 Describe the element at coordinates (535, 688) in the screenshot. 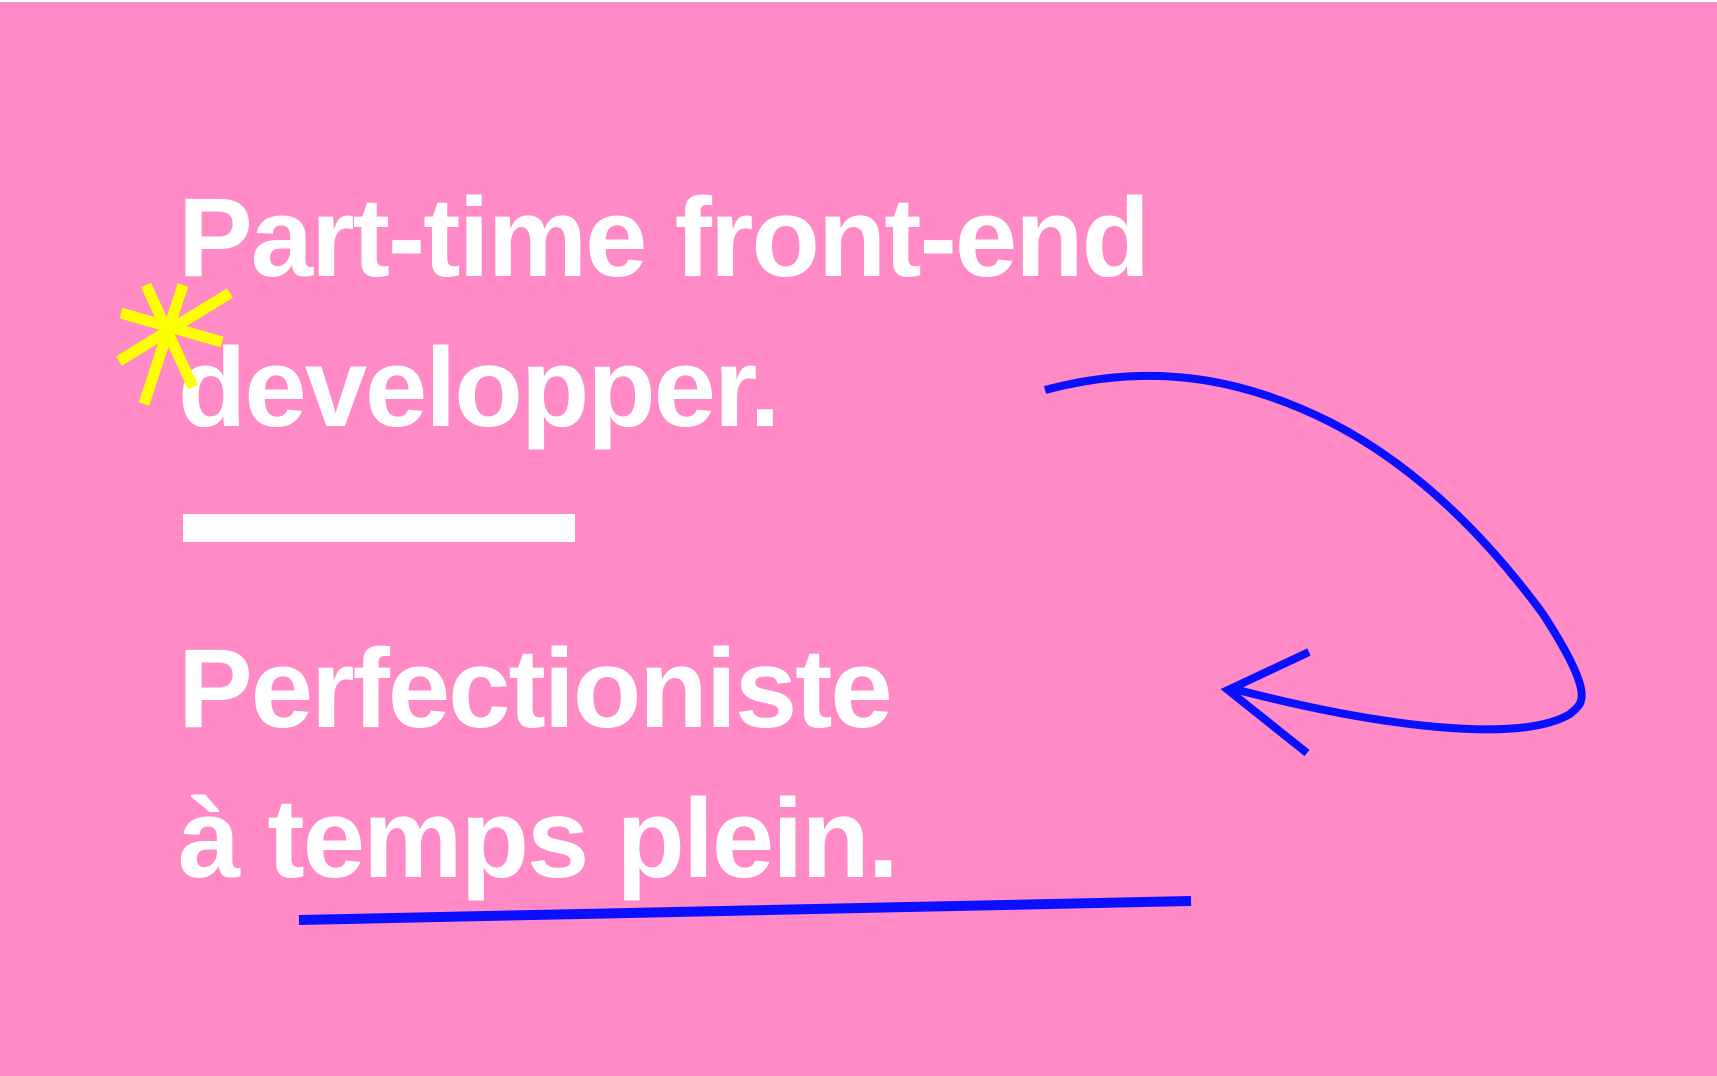

I see `headline-line-3: Perfectioniste` at that location.